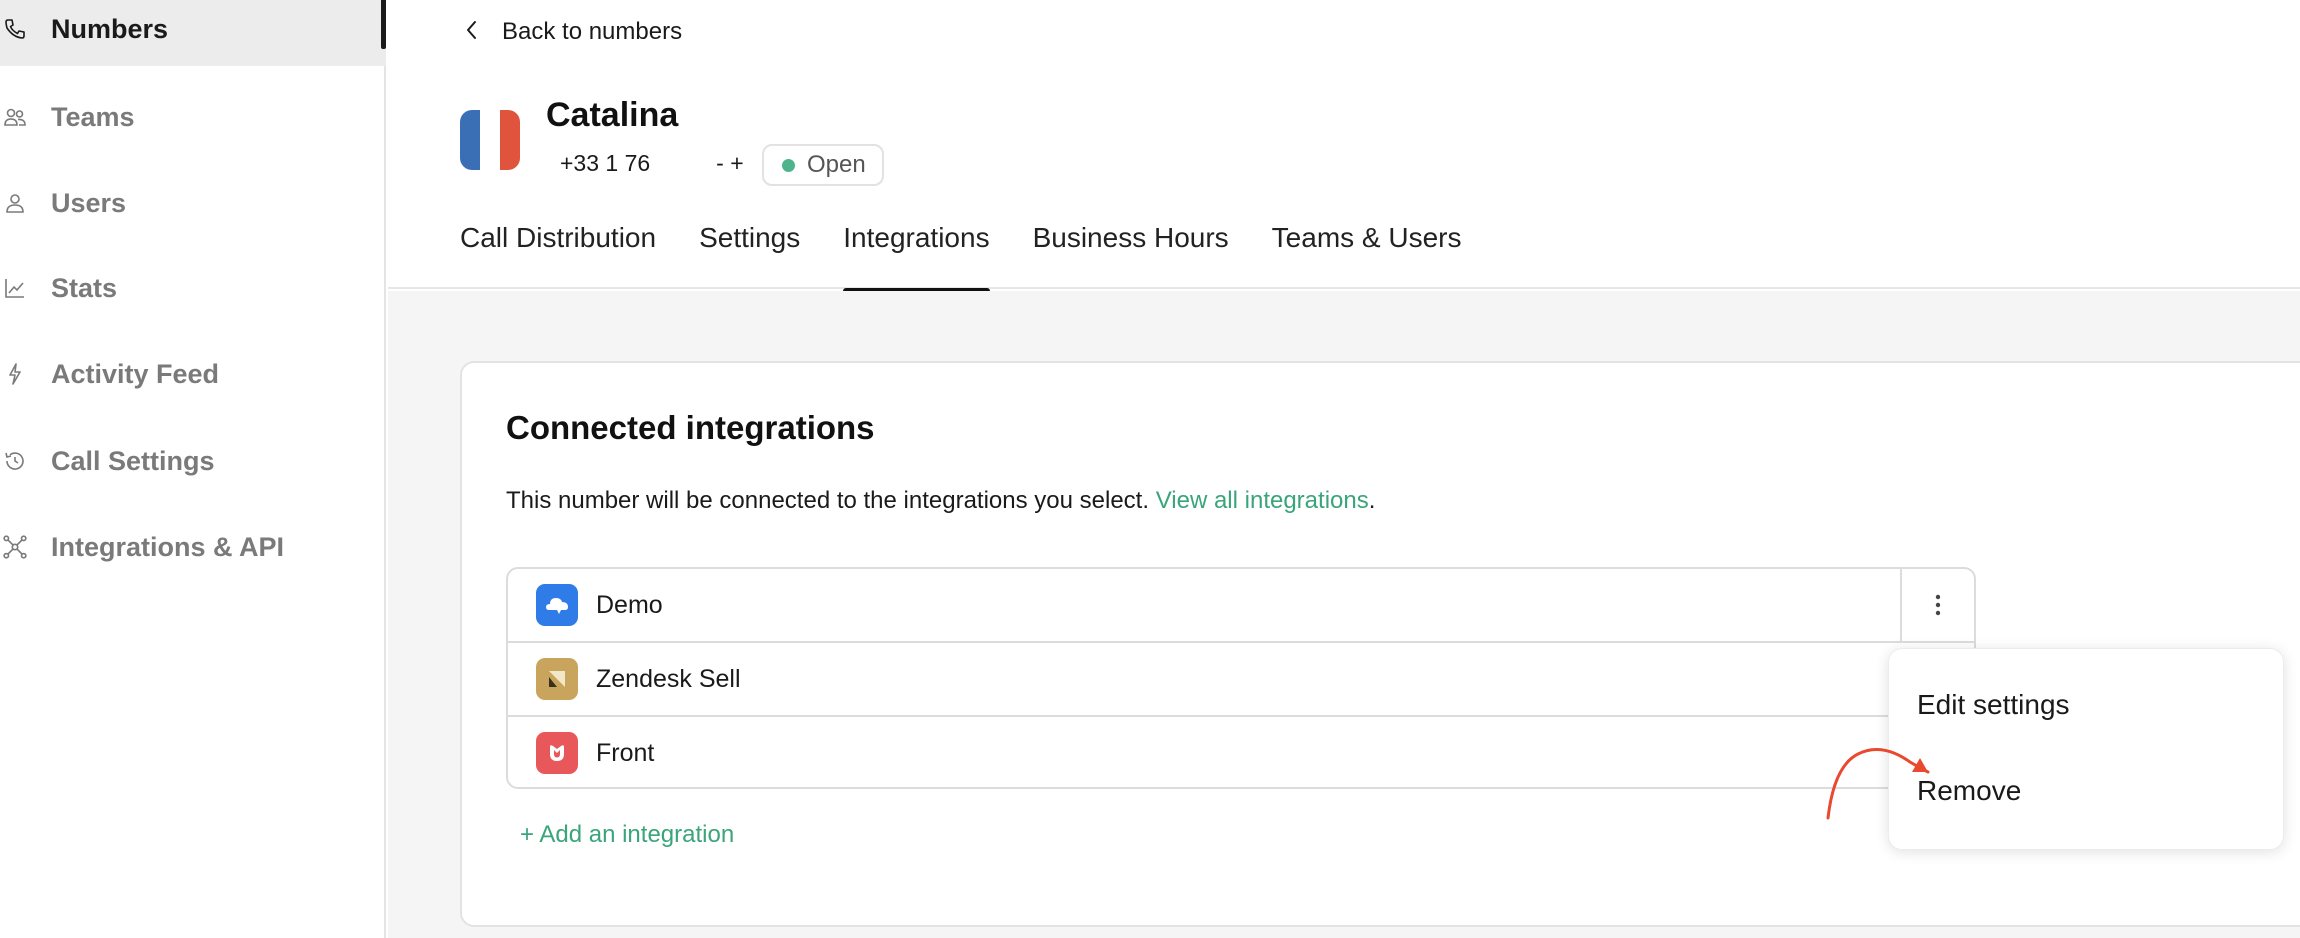 The image size is (2300, 938). What do you see at coordinates (133, 460) in the screenshot?
I see `sidebar-item-label: Call Settings` at bounding box center [133, 460].